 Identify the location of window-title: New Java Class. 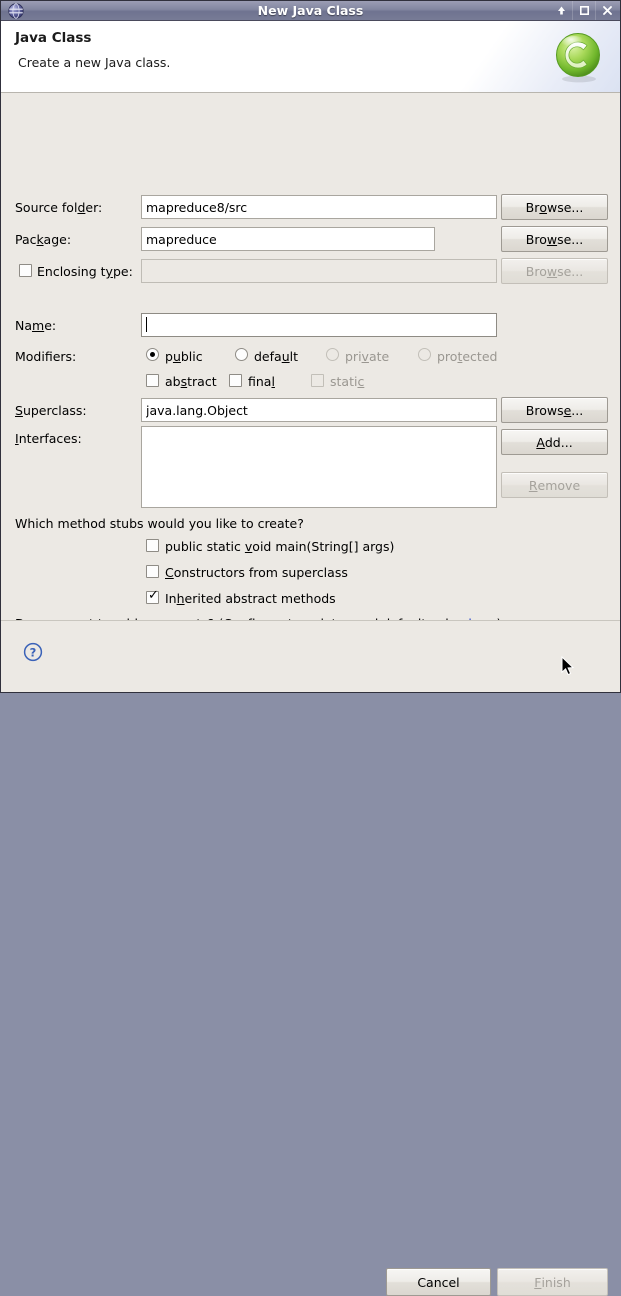
(310, 10).